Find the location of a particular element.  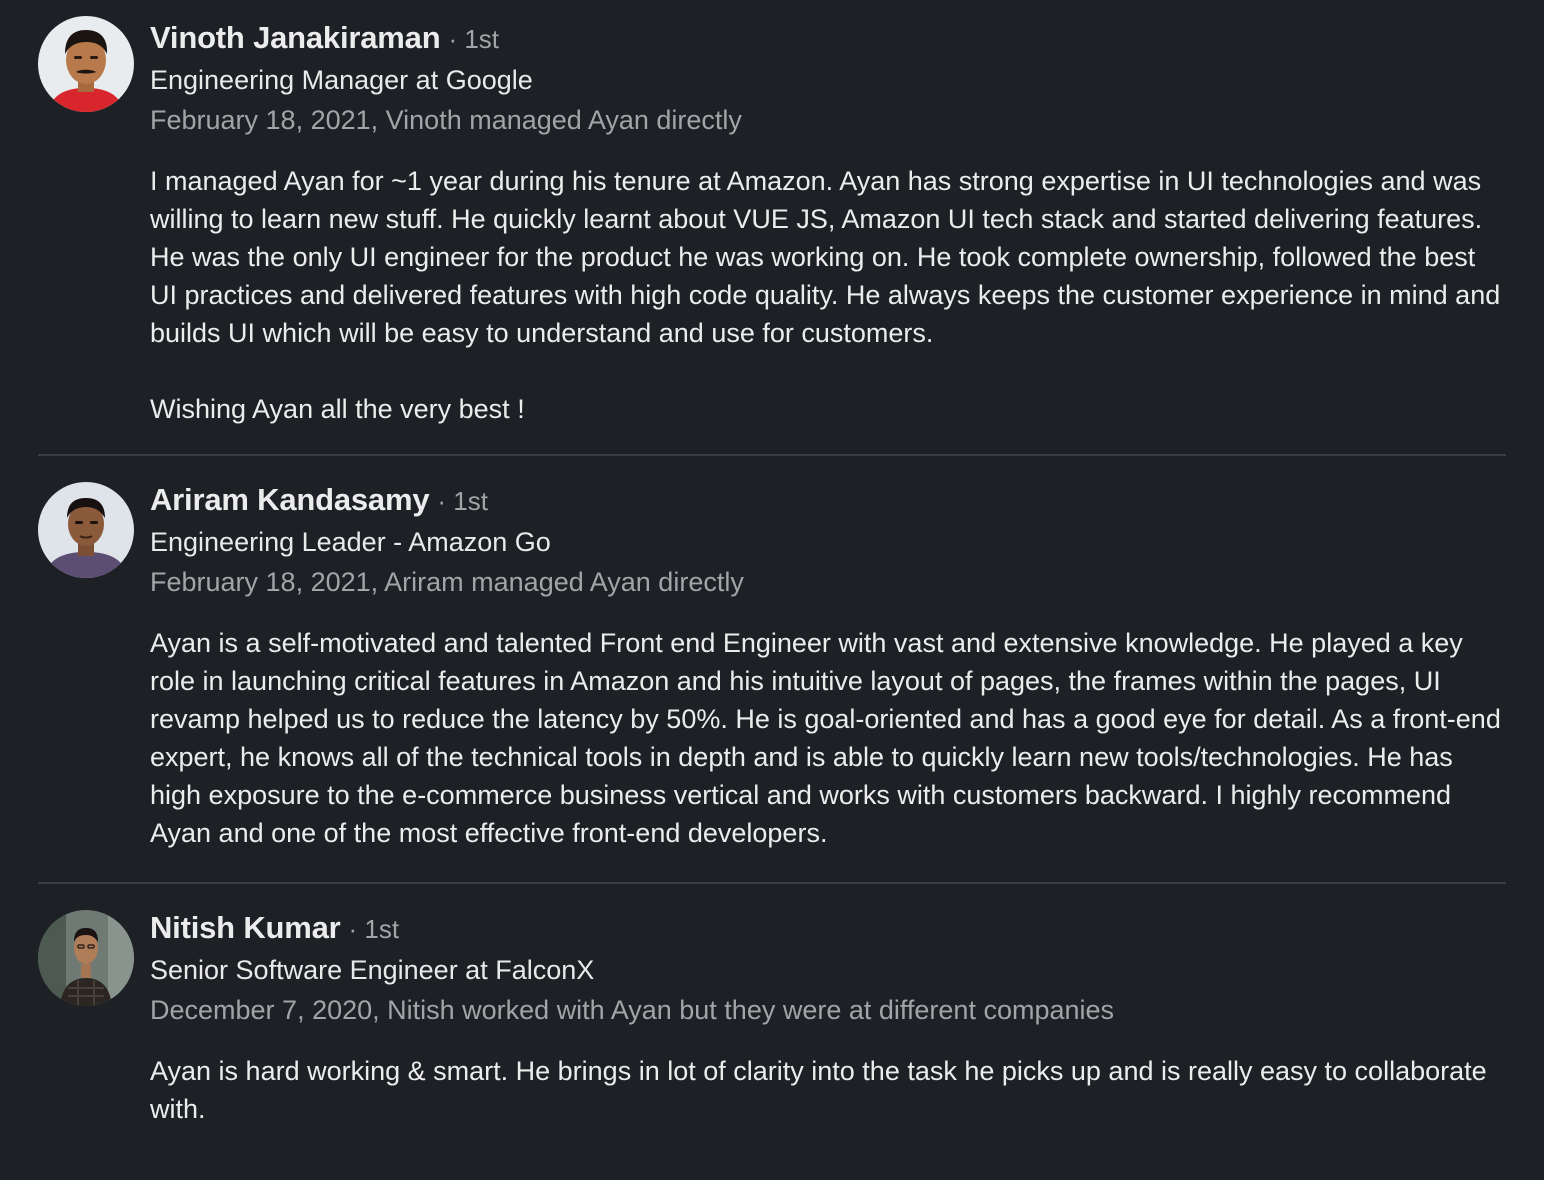

recommender-name: Ariram Kandasamy is located at coordinates (290, 500).